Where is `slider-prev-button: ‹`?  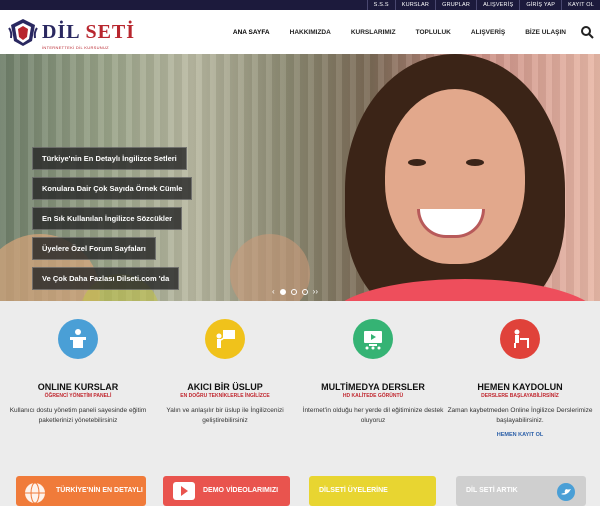
slider-prev-button: ‹ is located at coordinates (273, 291).